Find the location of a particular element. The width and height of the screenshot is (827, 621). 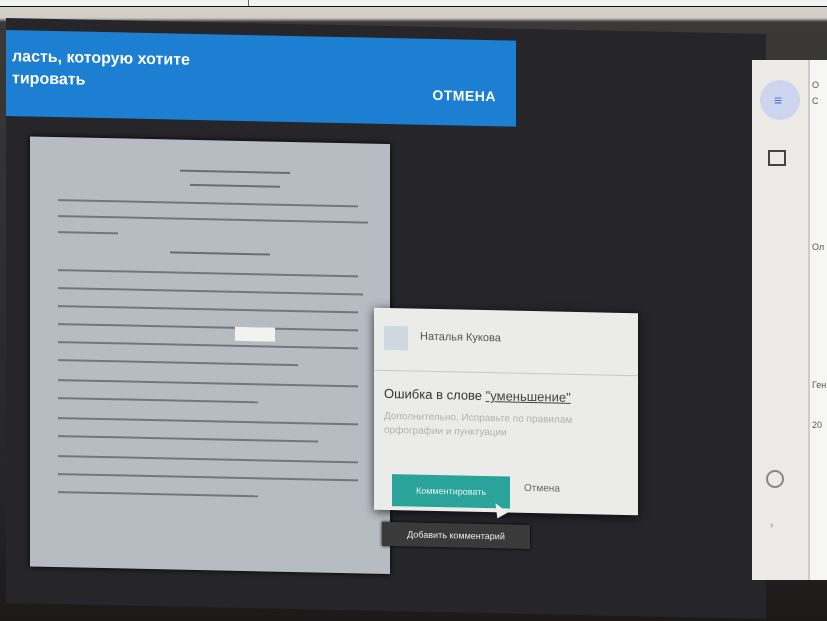

panel-label: С is located at coordinates (815, 101).